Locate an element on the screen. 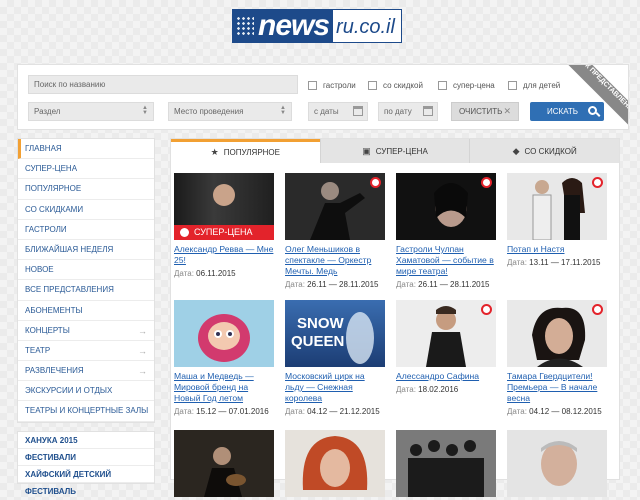 The width and height of the screenshot is (640, 500). sidebar-item-theatre: Театр → is located at coordinates (86, 351).